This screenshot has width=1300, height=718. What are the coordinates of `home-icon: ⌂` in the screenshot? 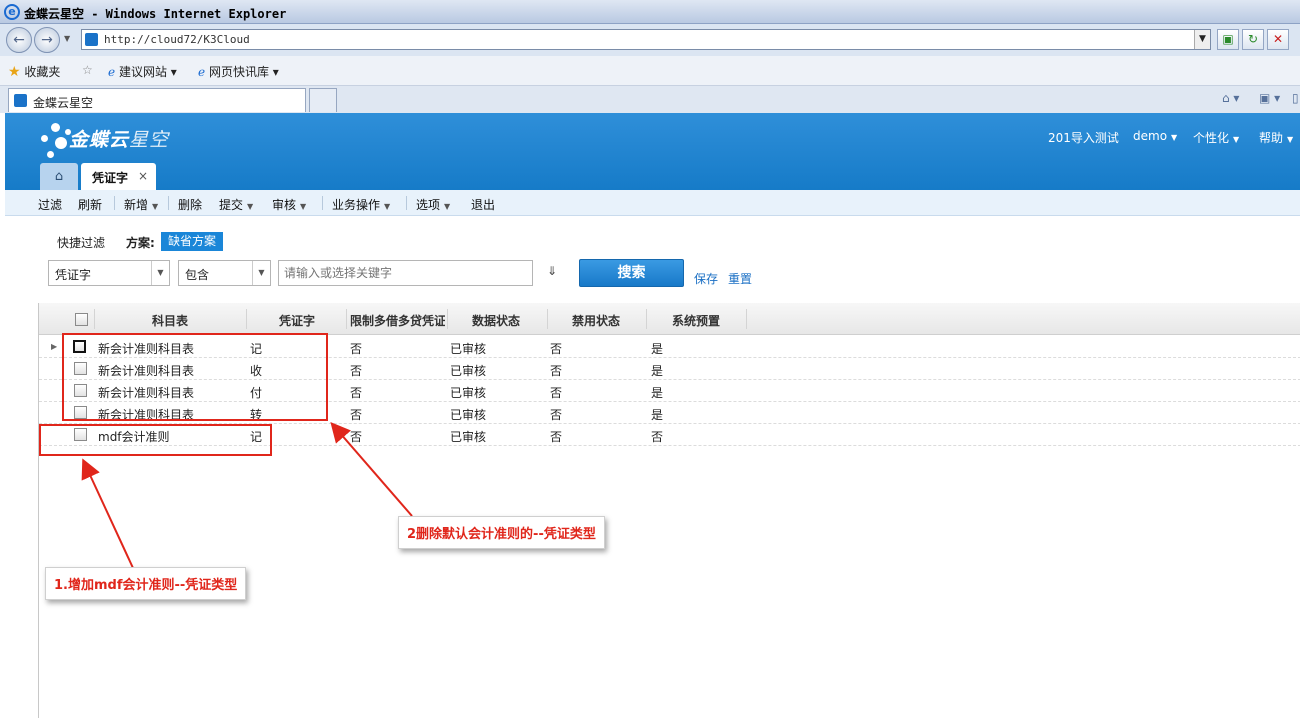 It's located at (59, 176).